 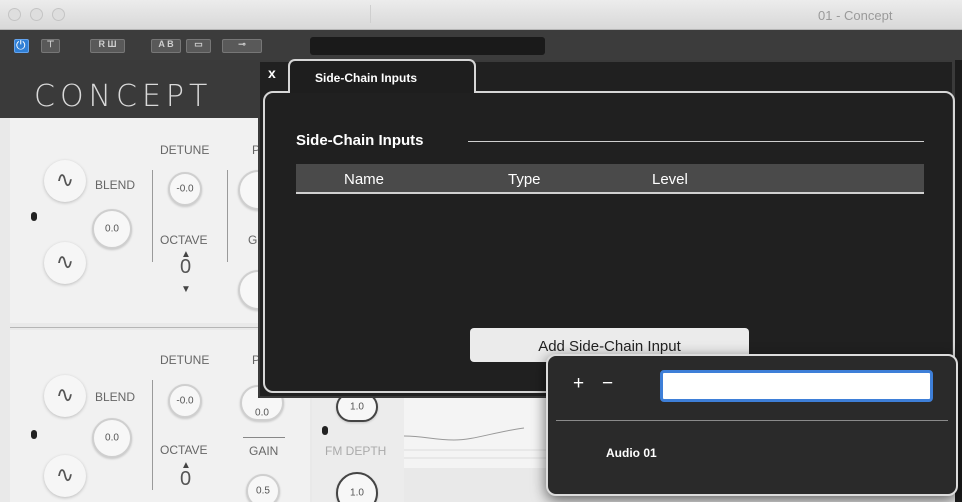 I want to click on osc1-octave-label: OCTAVE, so click(x=184, y=240).